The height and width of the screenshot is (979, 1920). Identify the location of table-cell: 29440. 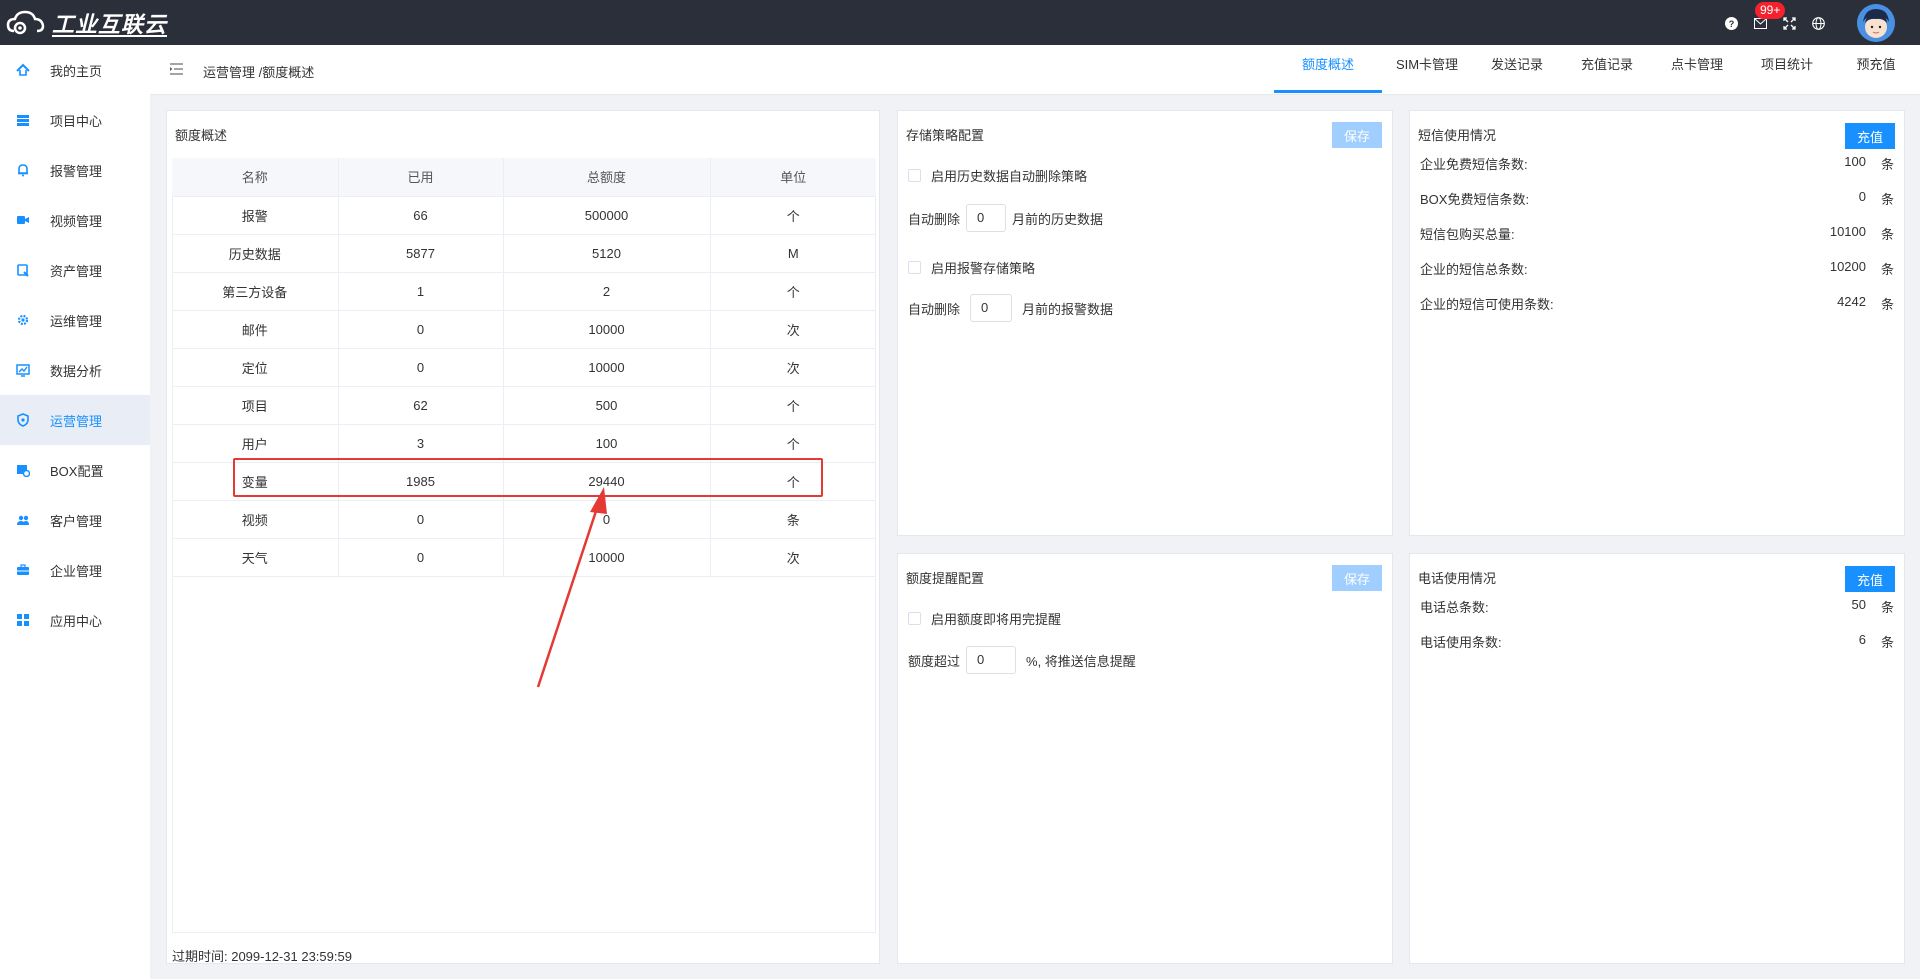
(607, 481).